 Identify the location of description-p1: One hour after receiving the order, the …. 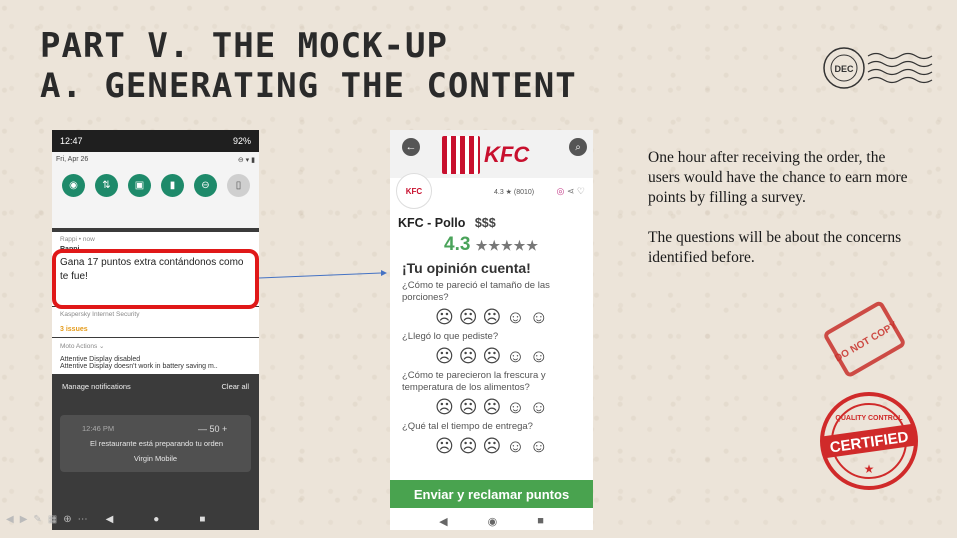
(778, 177).